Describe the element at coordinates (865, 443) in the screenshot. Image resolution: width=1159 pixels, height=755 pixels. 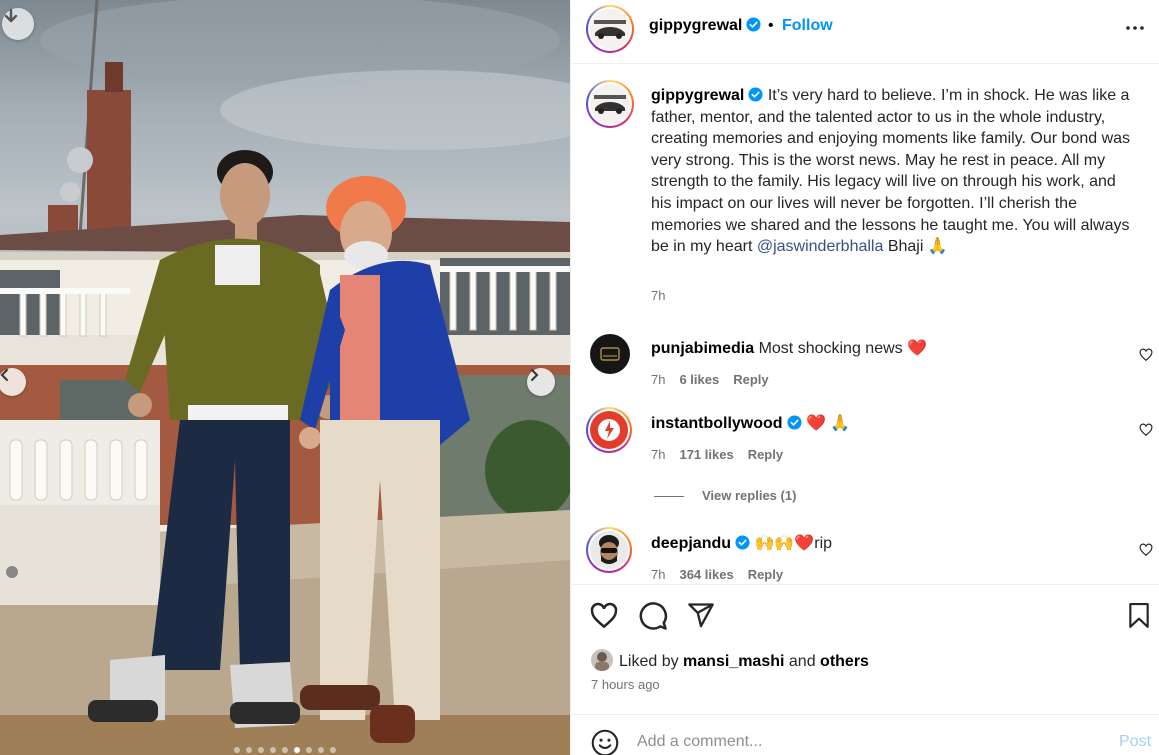
I see `comment-item: instantbollywood ❤️ 🙏 7h 171 likes Reply` at that location.